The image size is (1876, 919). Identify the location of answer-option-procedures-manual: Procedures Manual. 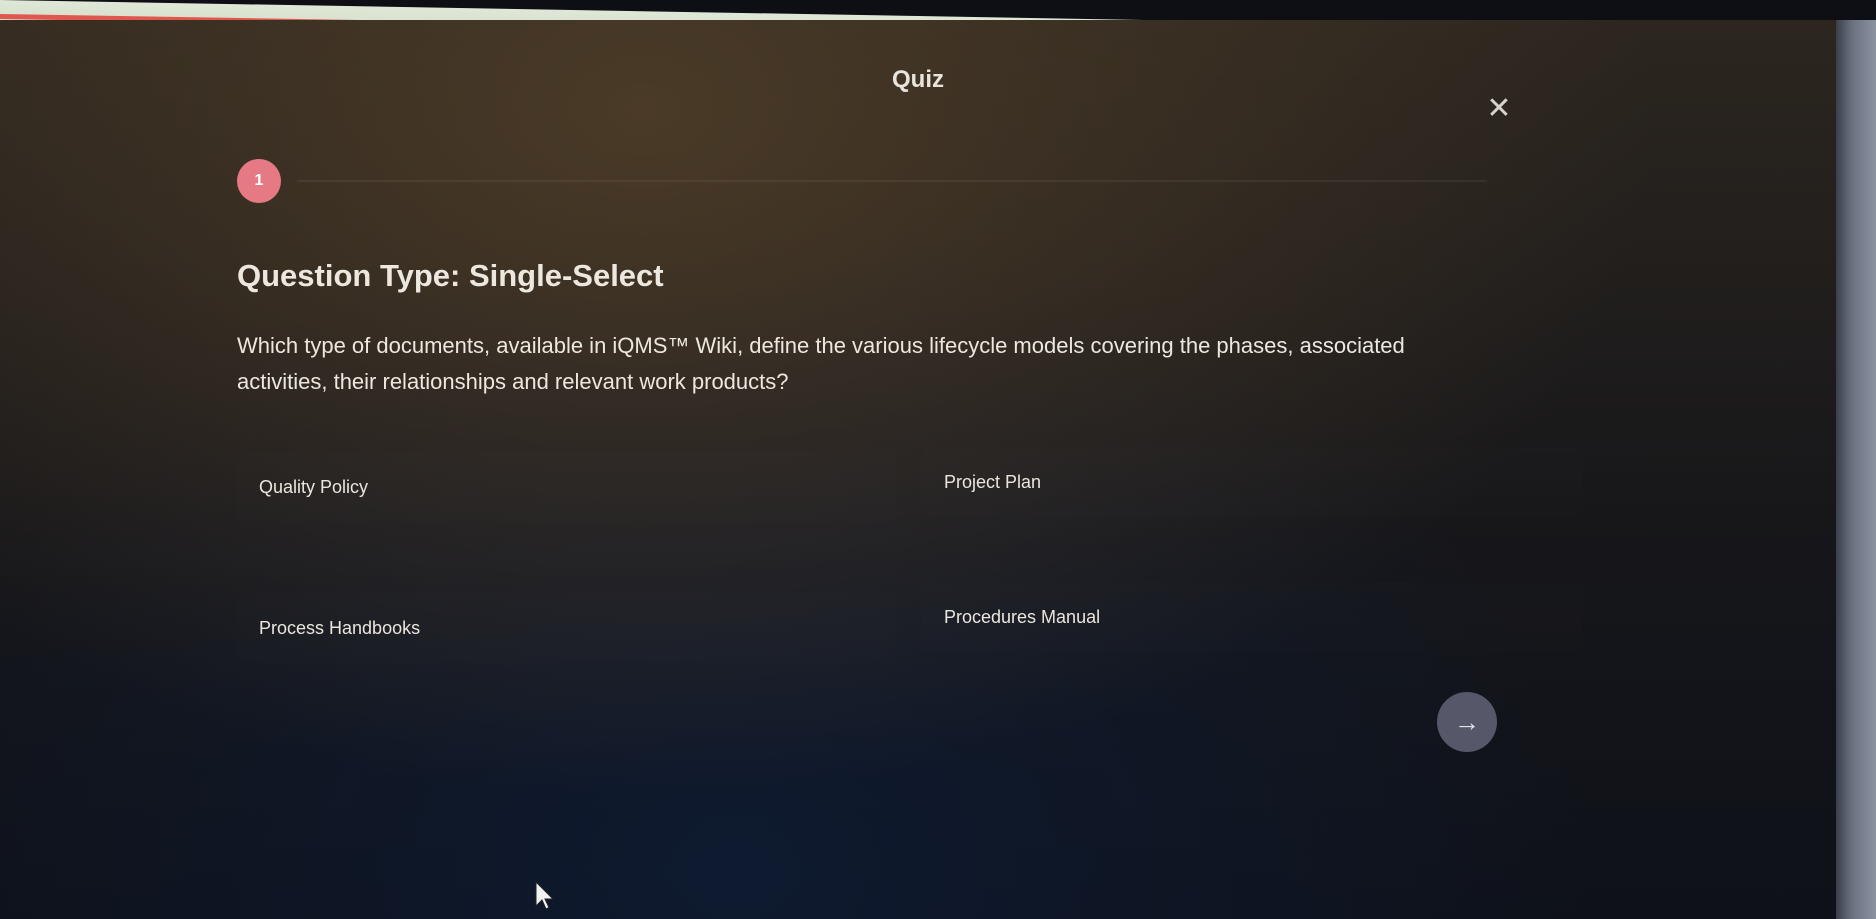
(1252, 617).